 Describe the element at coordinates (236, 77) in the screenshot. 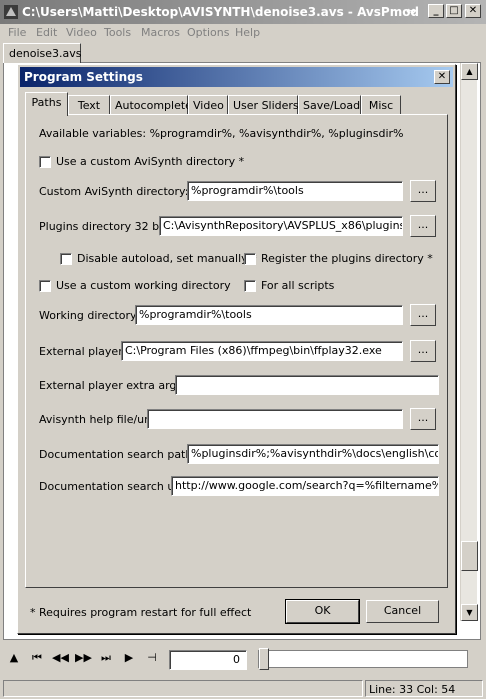

I see `dialog-titlebar: Program Settings ✕` at that location.